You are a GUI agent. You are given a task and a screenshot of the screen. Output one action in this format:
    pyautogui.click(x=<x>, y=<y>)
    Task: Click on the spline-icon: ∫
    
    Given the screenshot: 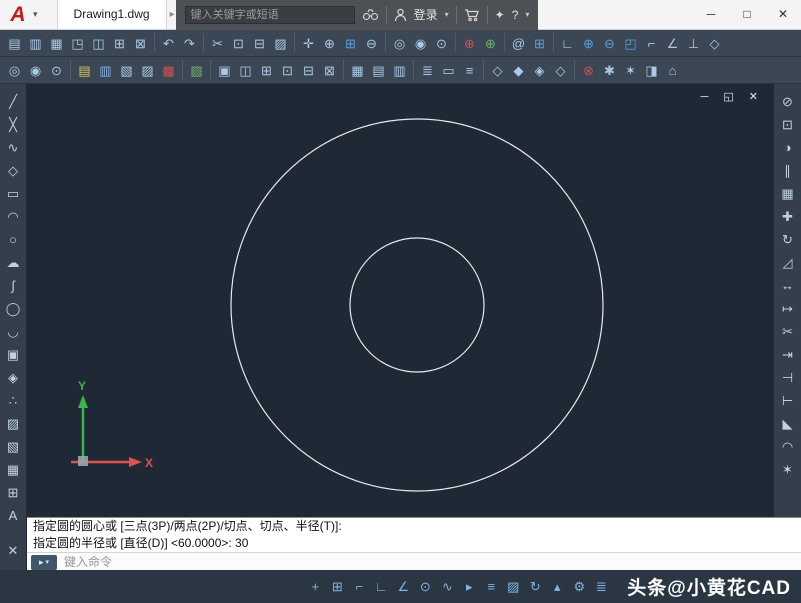 What is the action you would take?
    pyautogui.click(x=13, y=285)
    